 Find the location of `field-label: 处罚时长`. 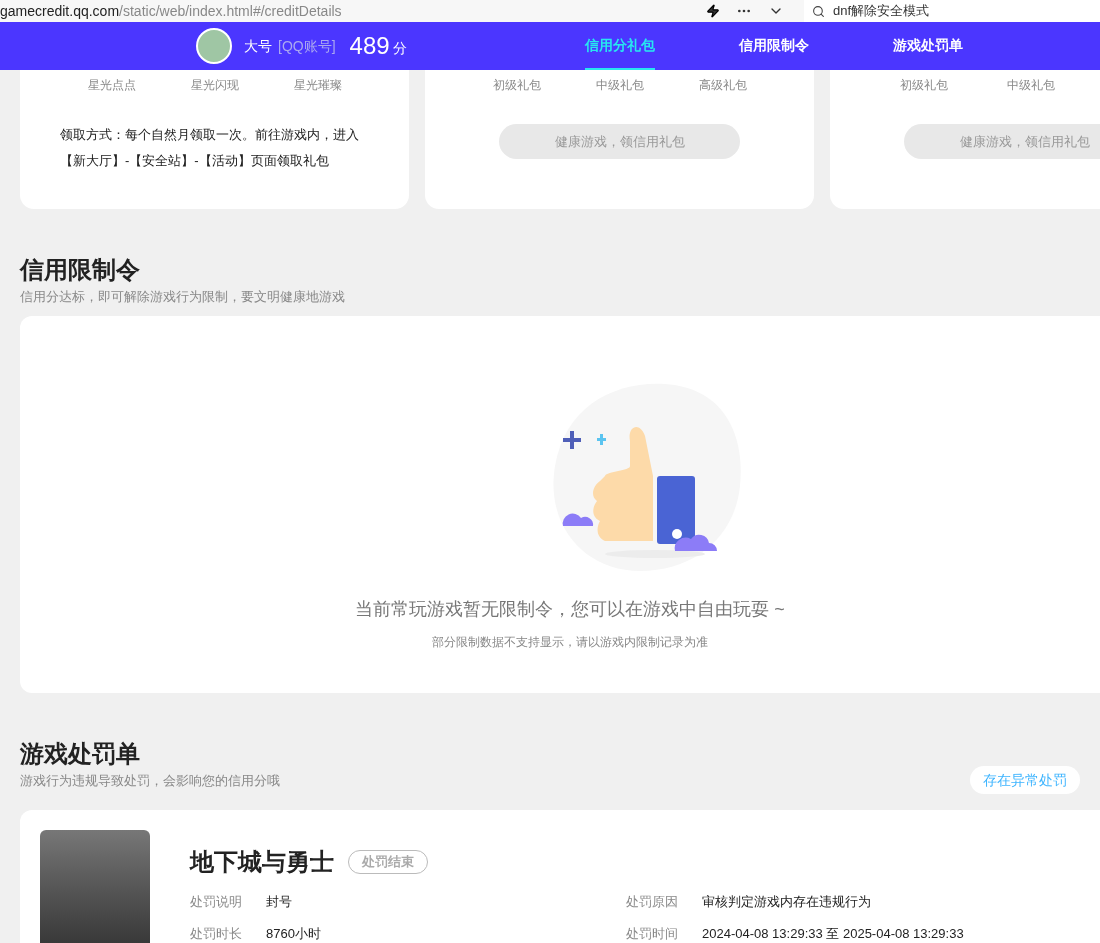

field-label: 处罚时长 is located at coordinates (216, 933).